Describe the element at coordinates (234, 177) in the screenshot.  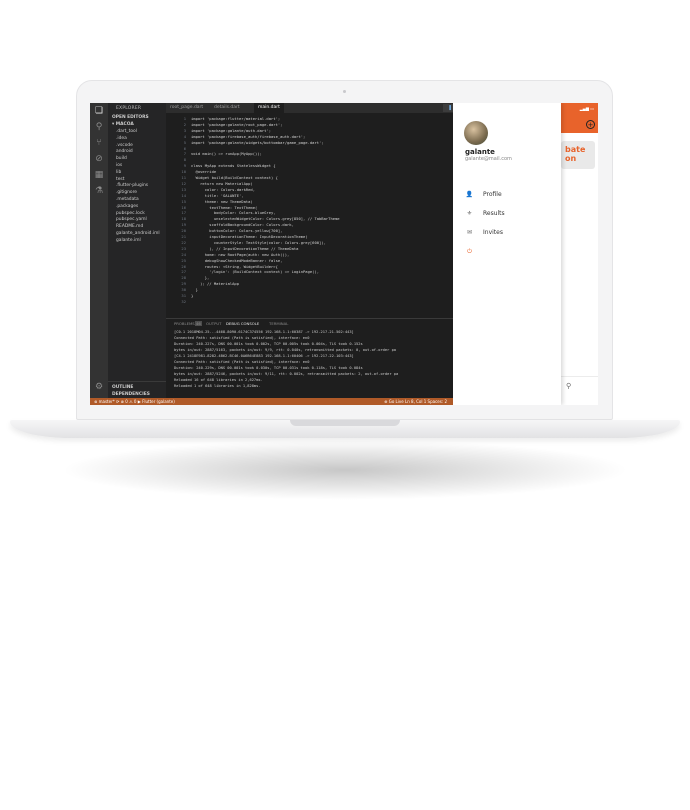
I see `code-line: Widget build(BuildContext context) {` at that location.